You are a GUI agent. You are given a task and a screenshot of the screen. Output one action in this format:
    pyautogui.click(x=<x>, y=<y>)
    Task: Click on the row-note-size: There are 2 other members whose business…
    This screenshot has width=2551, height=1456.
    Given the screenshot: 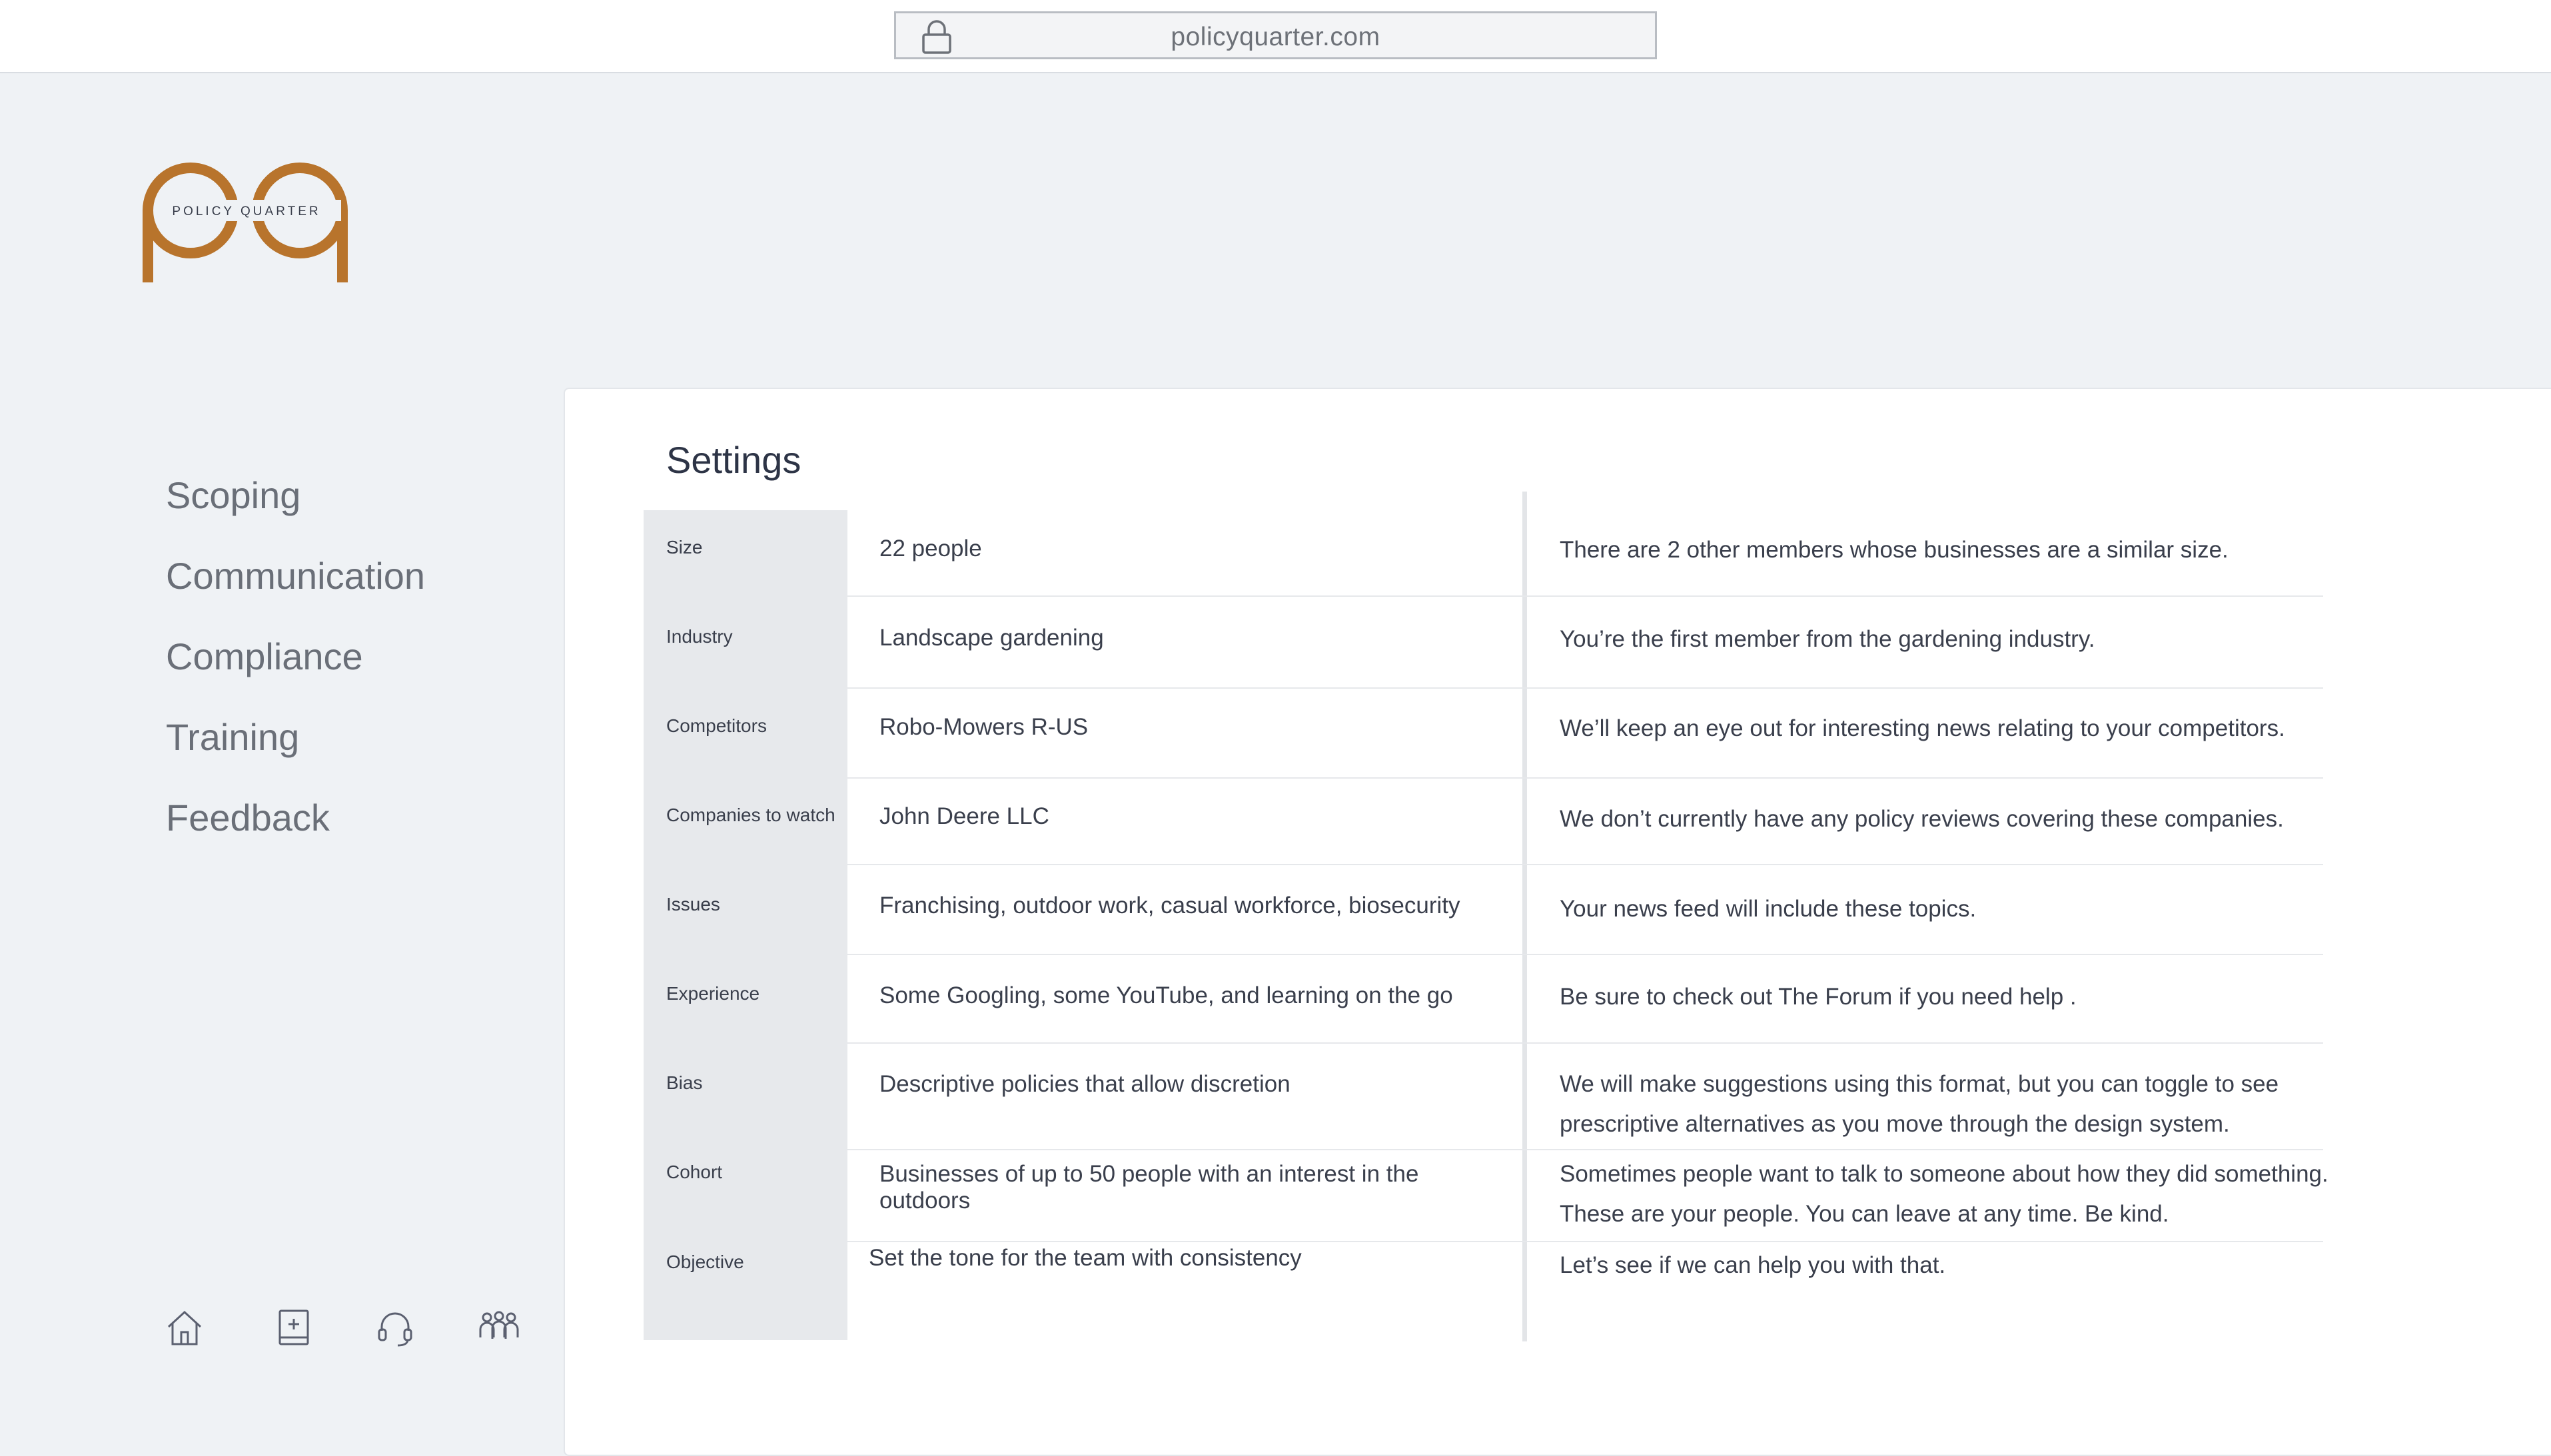 What is the action you would take?
    pyautogui.click(x=1895, y=550)
    